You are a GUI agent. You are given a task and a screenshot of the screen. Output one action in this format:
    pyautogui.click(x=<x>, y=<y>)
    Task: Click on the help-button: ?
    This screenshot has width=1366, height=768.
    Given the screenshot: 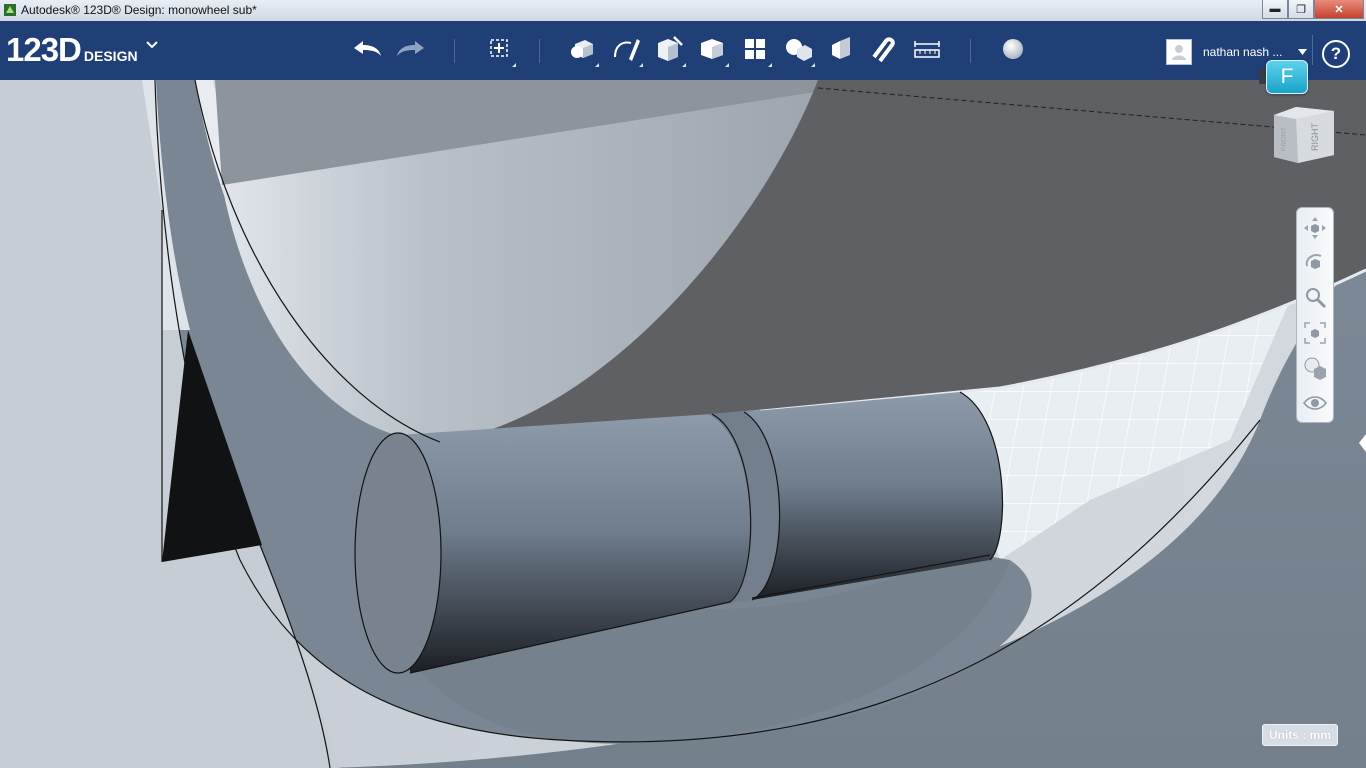 What is the action you would take?
    pyautogui.click(x=1336, y=54)
    